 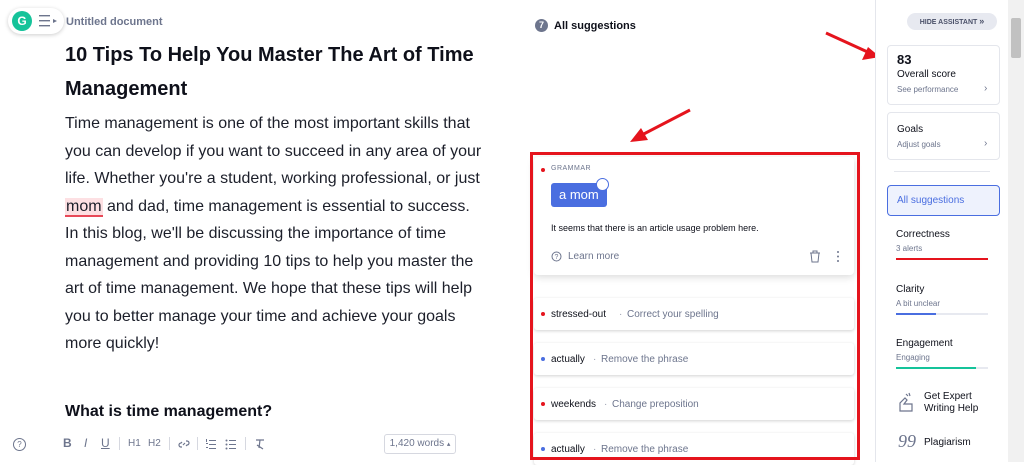 What do you see at coordinates (926, 74) in the screenshot?
I see `overall-score-label: Overall score` at bounding box center [926, 74].